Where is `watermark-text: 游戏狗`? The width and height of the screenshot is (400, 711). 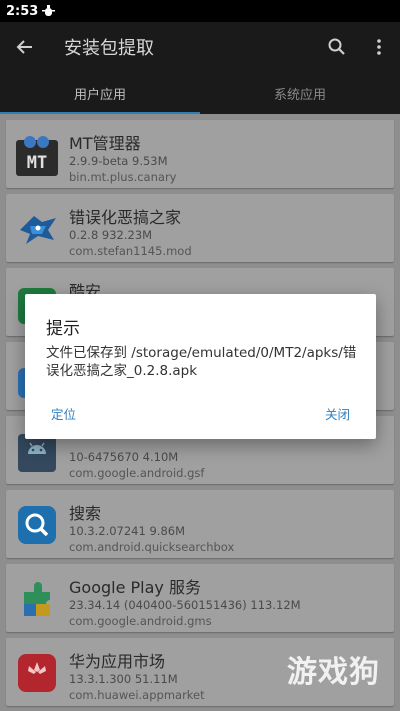
watermark-text: 游戏狗 is located at coordinates (333, 672).